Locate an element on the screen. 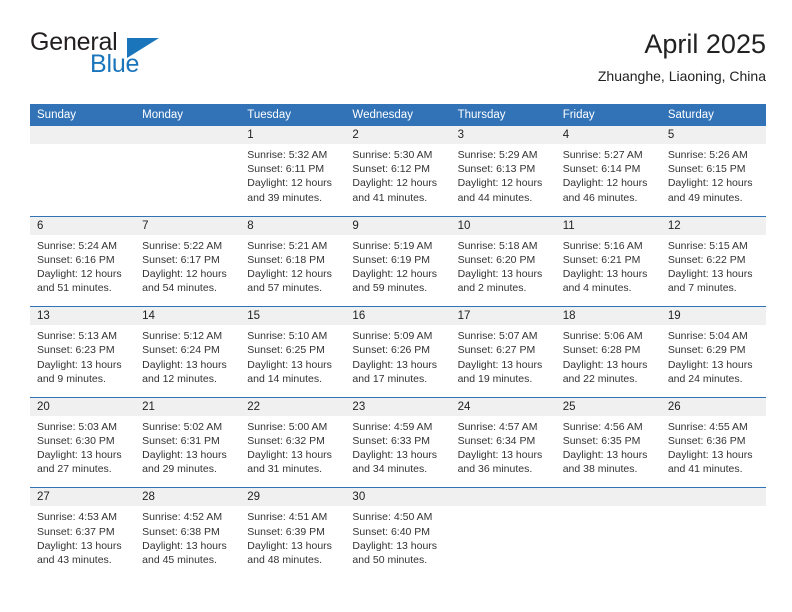  sunrise-text: Sunrise: 5:24 AM is located at coordinates (77, 245).